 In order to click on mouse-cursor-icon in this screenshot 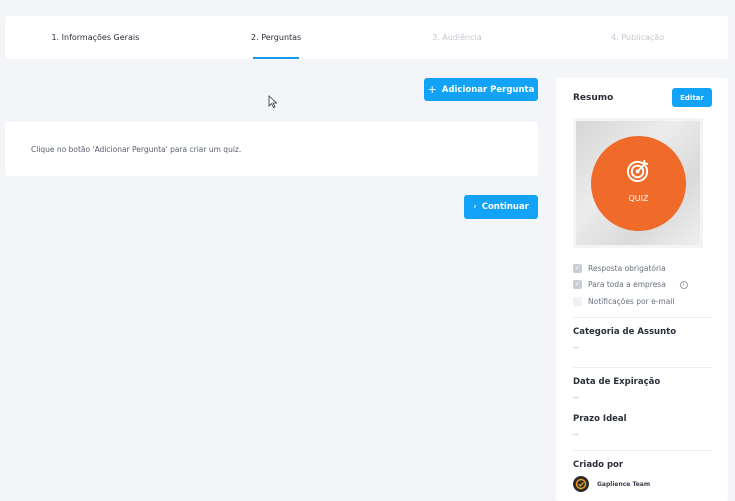, I will do `click(273, 101)`.